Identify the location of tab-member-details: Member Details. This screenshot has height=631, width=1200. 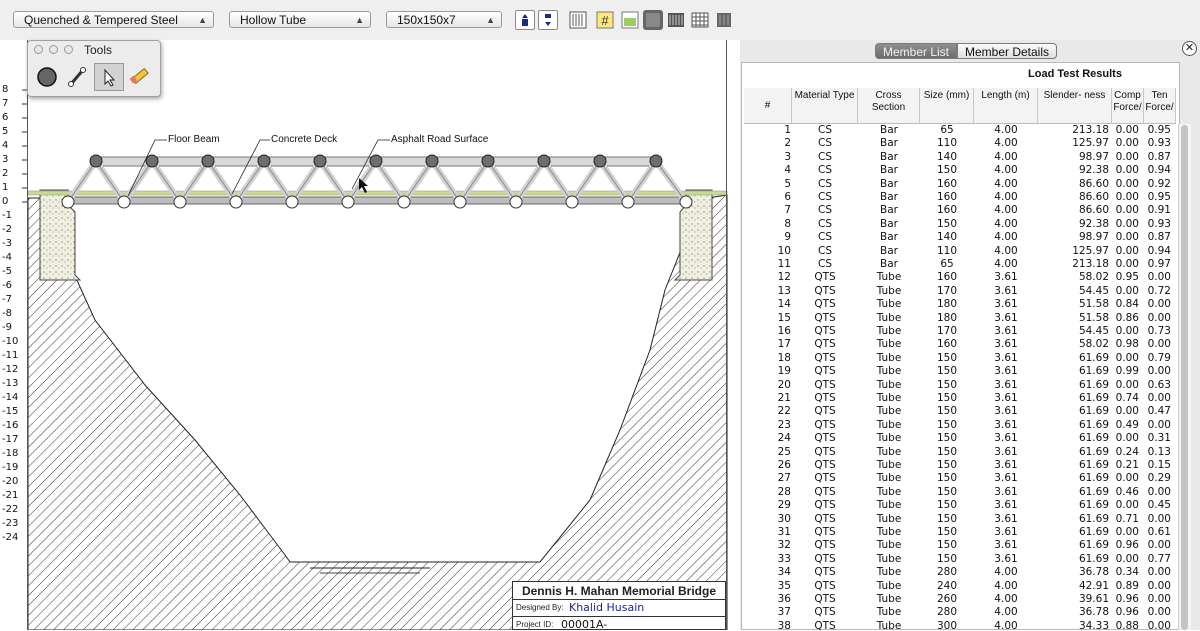
(1007, 51).